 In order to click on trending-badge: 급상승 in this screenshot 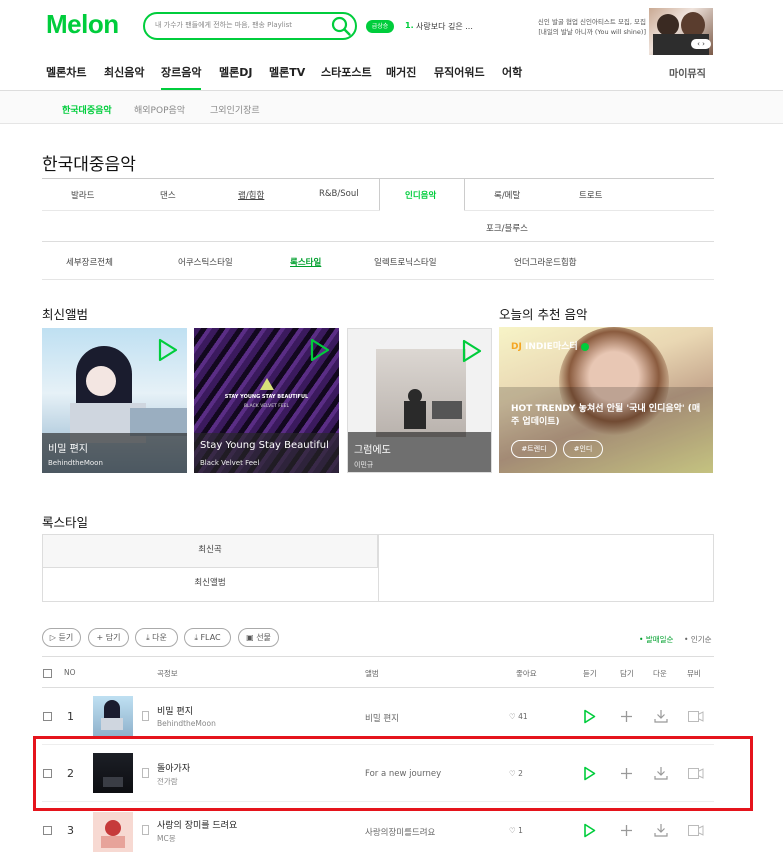, I will do `click(380, 26)`.